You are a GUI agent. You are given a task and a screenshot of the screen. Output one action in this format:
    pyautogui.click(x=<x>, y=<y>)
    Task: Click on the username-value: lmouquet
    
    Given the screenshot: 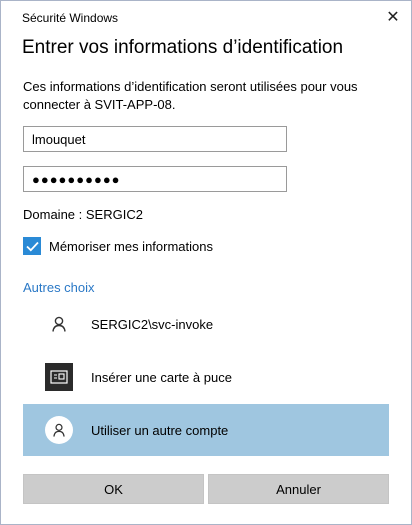 What is the action you would take?
    pyautogui.click(x=59, y=139)
    